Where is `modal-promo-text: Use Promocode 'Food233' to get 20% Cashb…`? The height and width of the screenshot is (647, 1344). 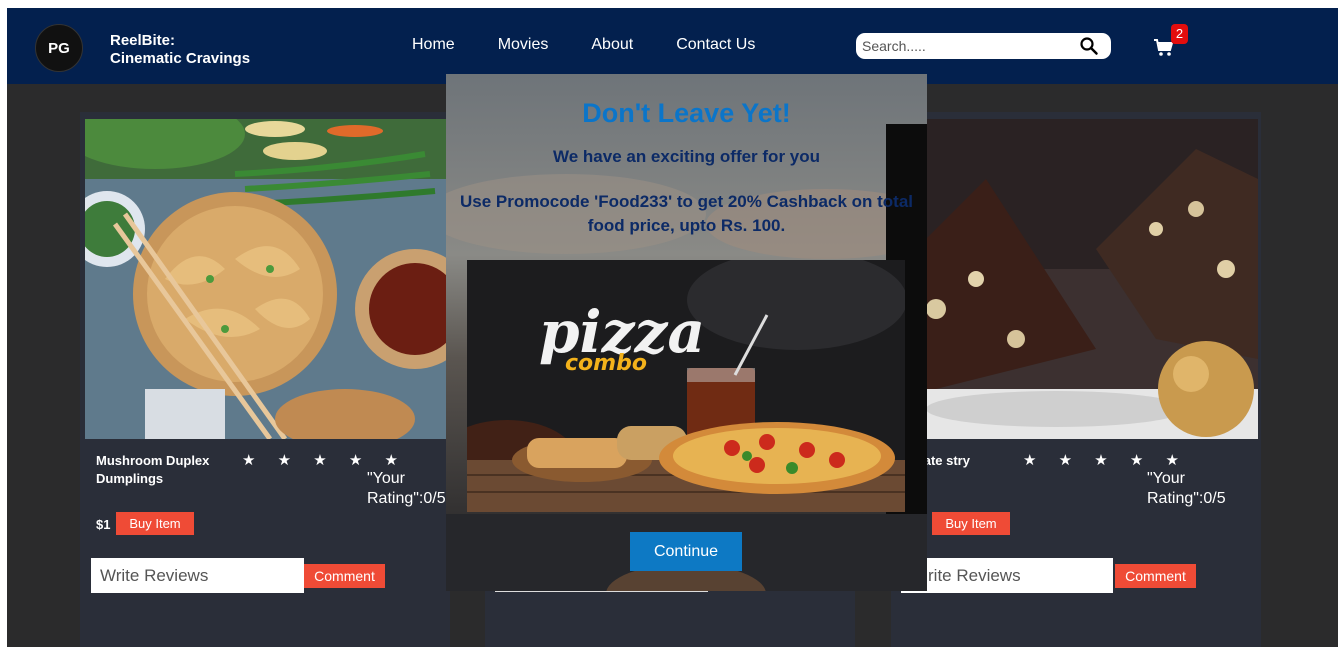 modal-promo-text: Use Promocode 'Food233' to get 20% Cashb… is located at coordinates (687, 213).